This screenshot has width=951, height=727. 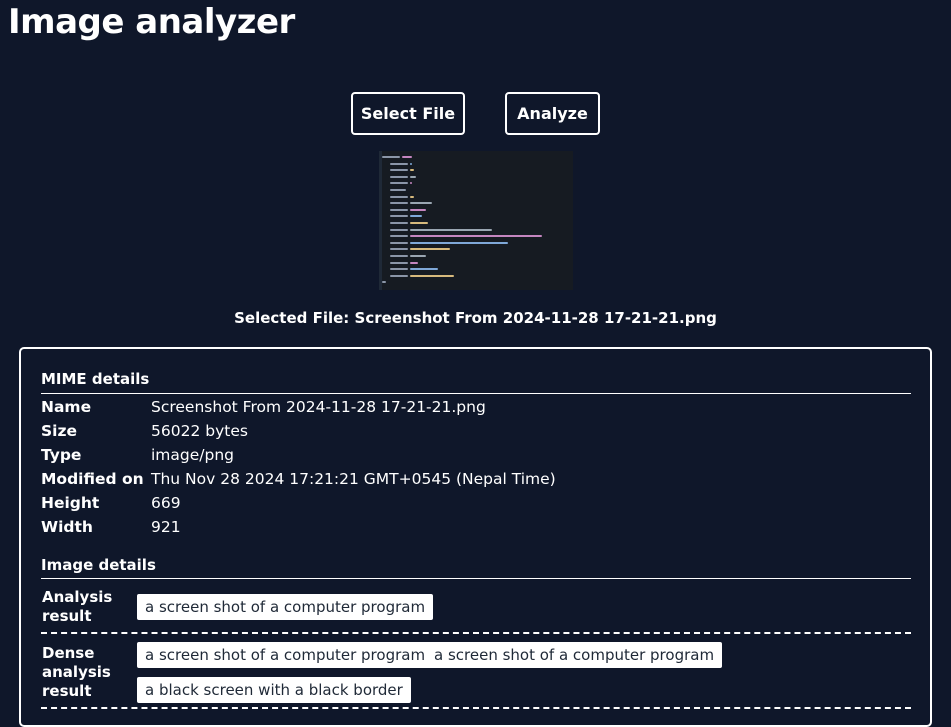 I want to click on mime-key: Name, so click(x=66, y=407).